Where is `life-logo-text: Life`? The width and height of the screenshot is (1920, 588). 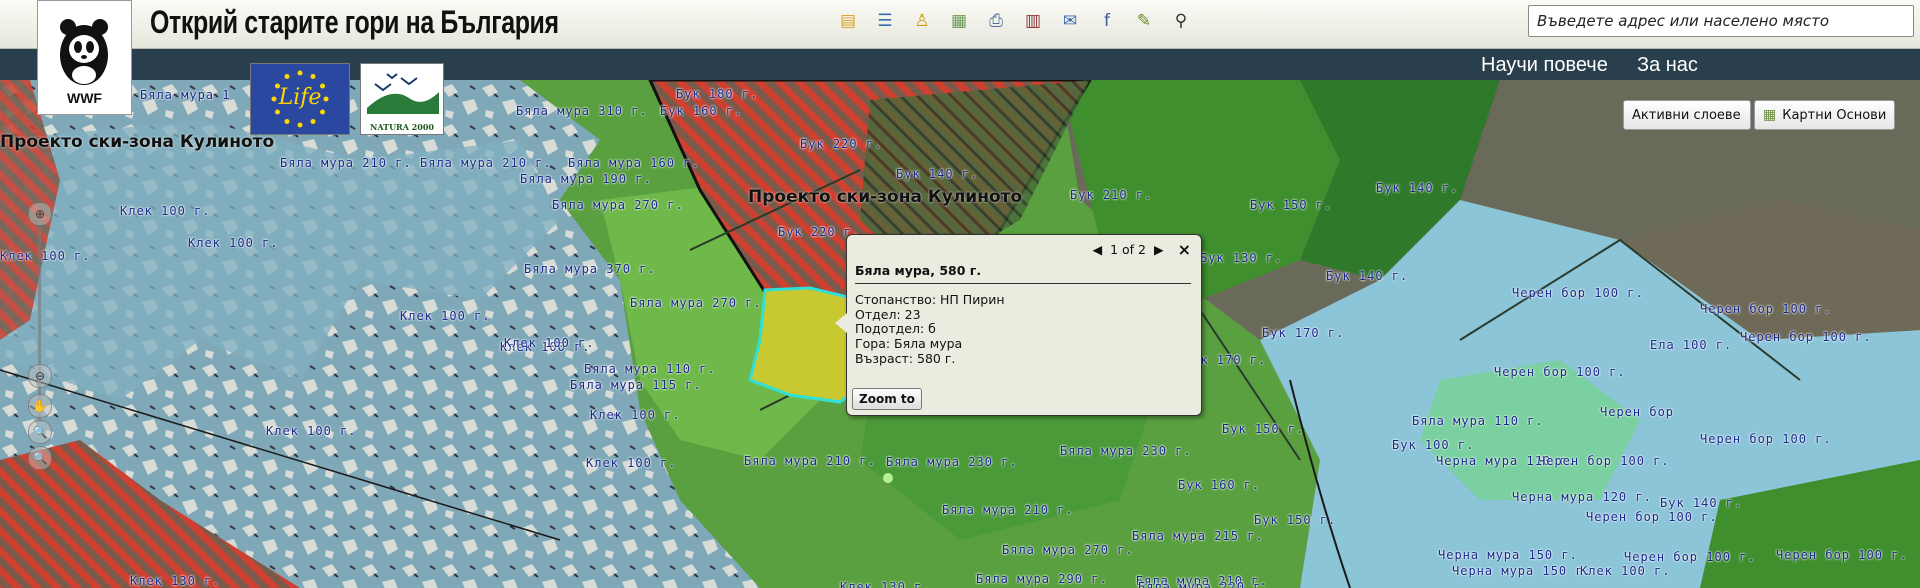
life-logo-text: Life is located at coordinates (300, 97).